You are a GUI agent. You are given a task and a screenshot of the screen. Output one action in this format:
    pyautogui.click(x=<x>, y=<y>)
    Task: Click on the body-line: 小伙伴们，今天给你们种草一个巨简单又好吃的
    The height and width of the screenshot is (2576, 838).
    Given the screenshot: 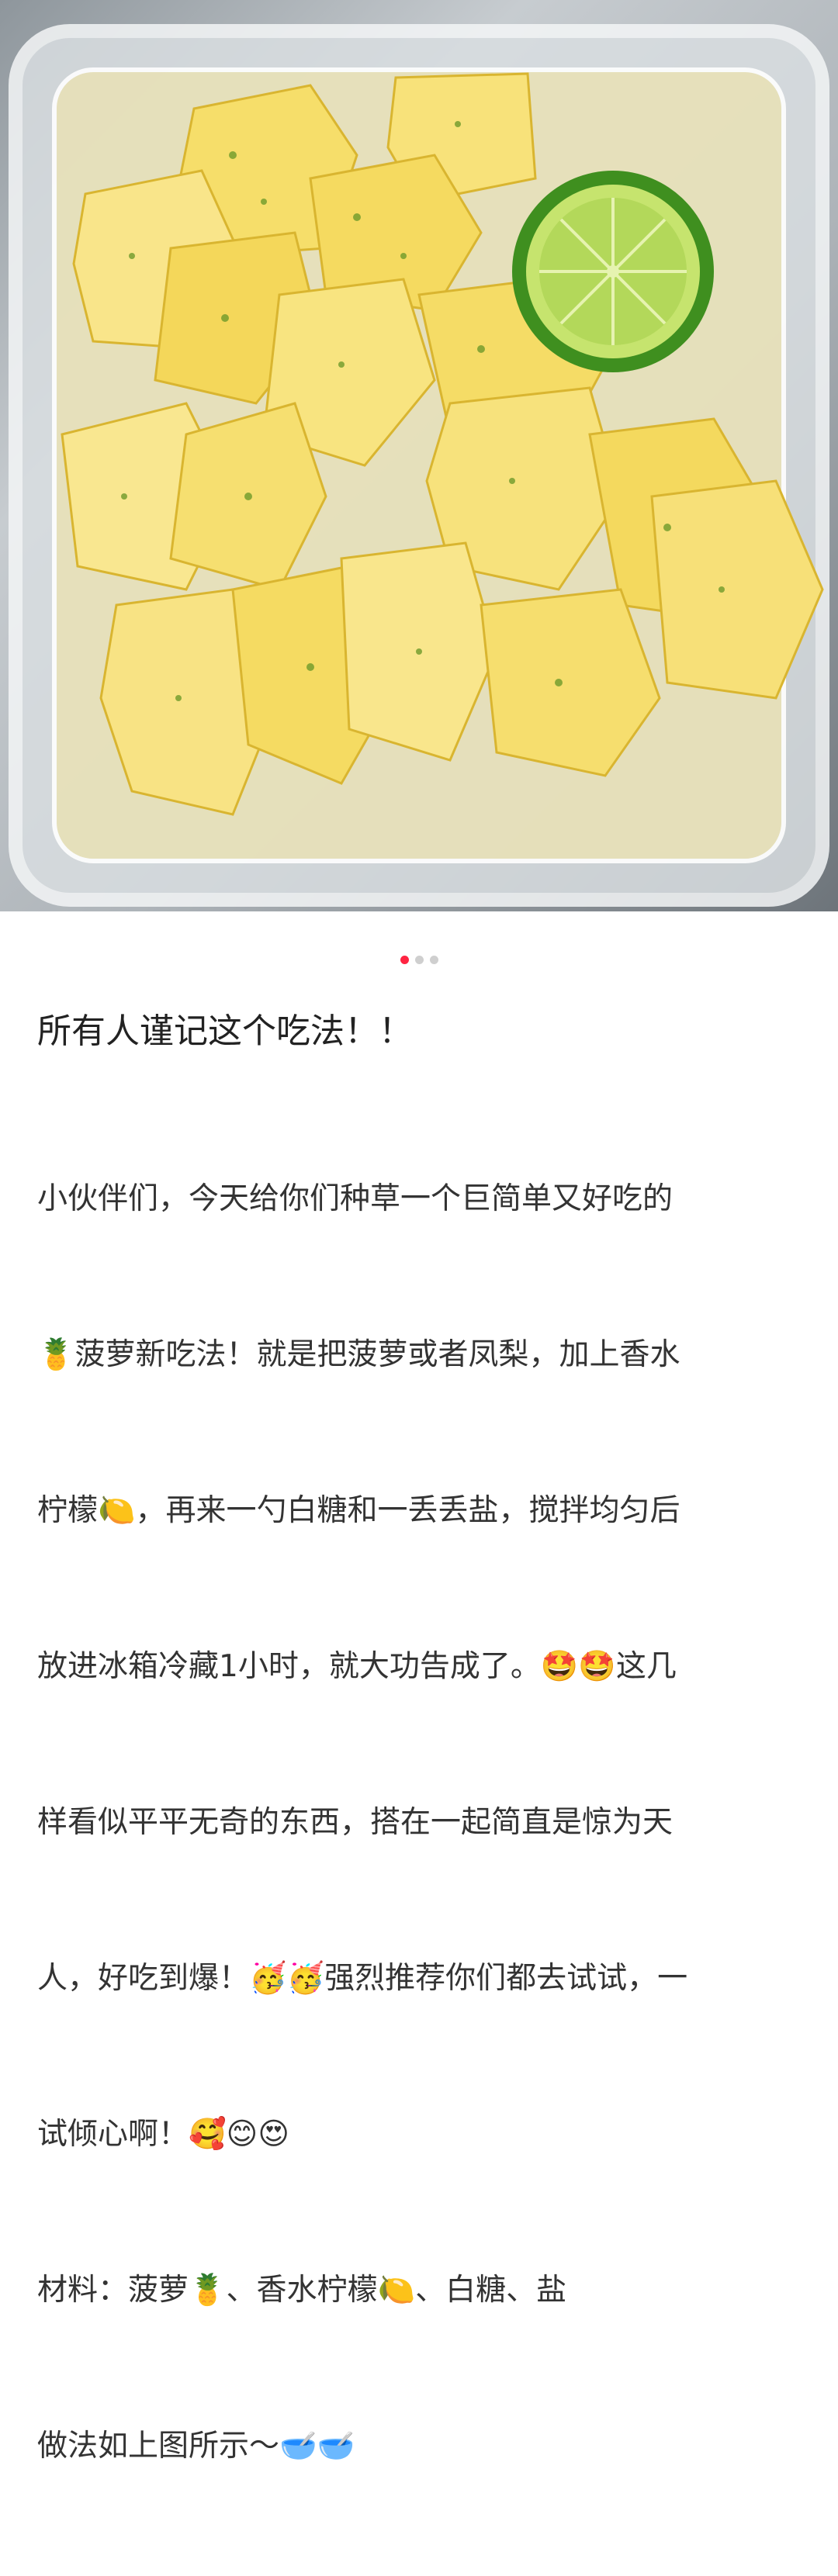 What is the action you would take?
    pyautogui.click(x=355, y=1198)
    